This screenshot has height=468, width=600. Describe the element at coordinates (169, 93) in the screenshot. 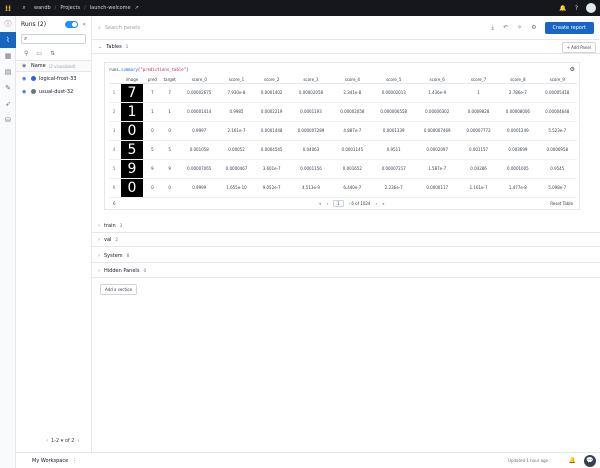

I see `target-cell: 7` at that location.